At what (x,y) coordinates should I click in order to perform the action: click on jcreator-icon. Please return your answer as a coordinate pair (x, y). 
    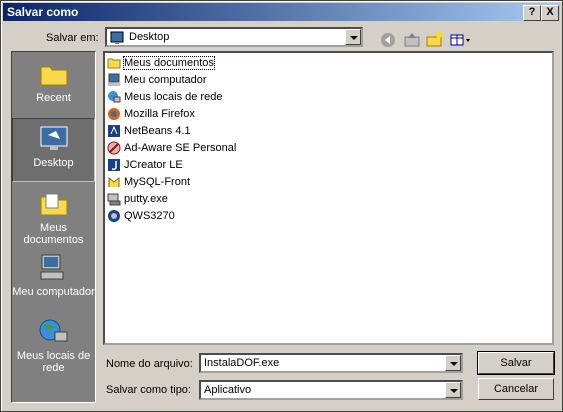
    Looking at the image, I should click on (114, 165).